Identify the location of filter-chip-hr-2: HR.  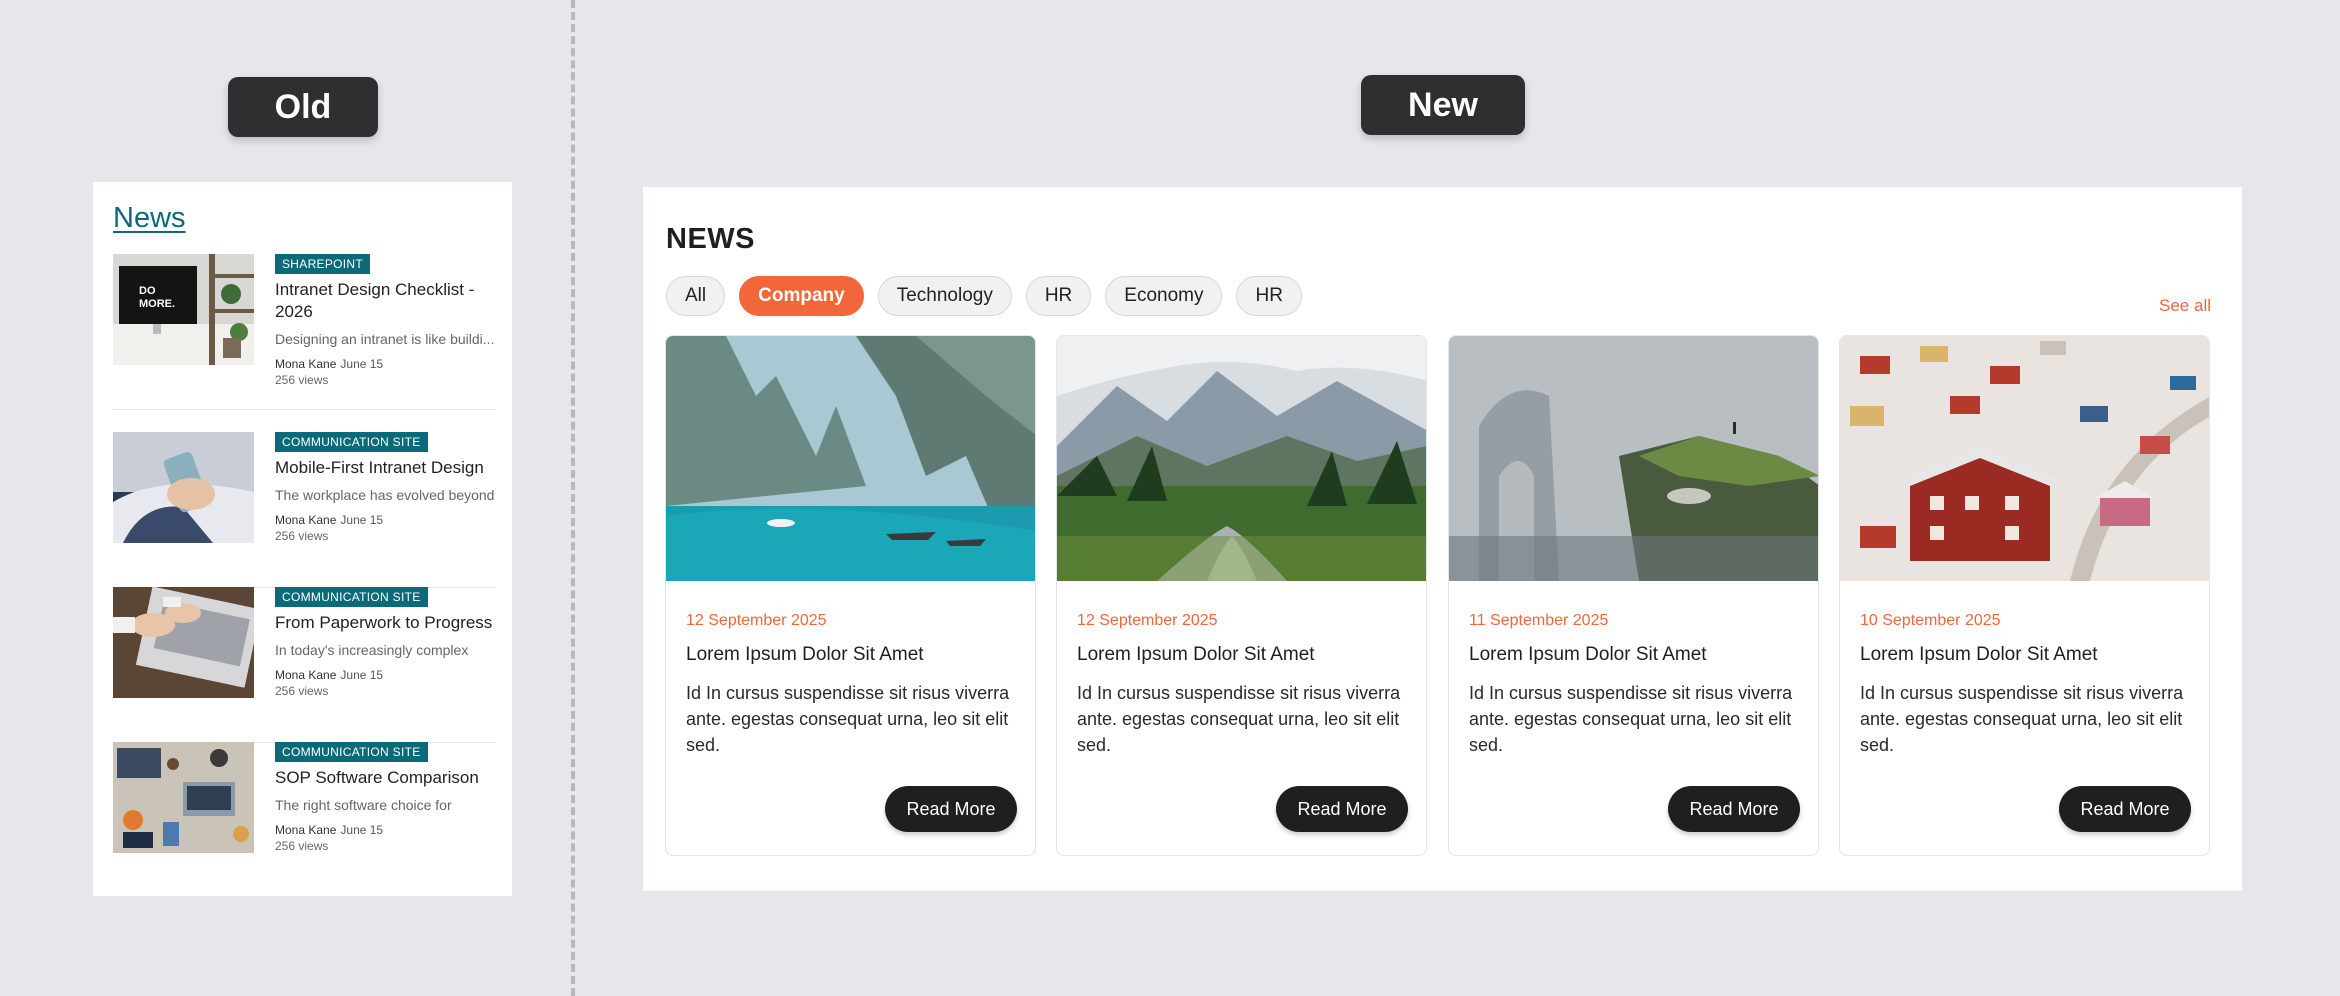
(1269, 296).